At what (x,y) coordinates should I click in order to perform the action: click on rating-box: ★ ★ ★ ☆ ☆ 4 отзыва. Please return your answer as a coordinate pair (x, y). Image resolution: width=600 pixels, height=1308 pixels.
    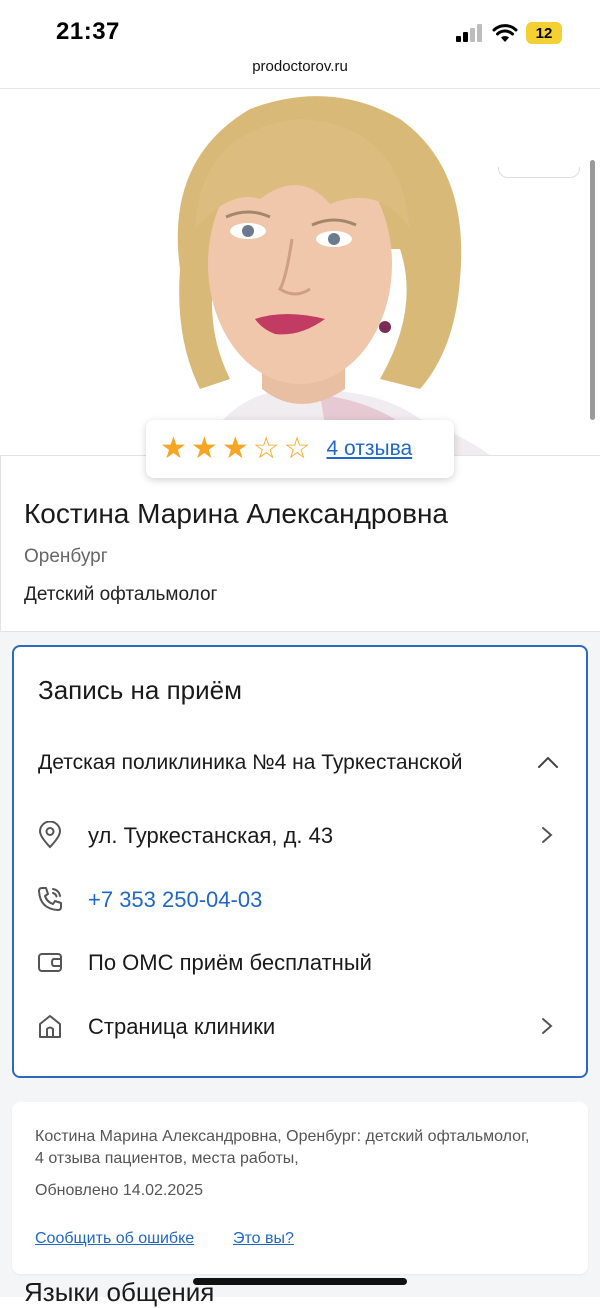
    Looking at the image, I should click on (300, 449).